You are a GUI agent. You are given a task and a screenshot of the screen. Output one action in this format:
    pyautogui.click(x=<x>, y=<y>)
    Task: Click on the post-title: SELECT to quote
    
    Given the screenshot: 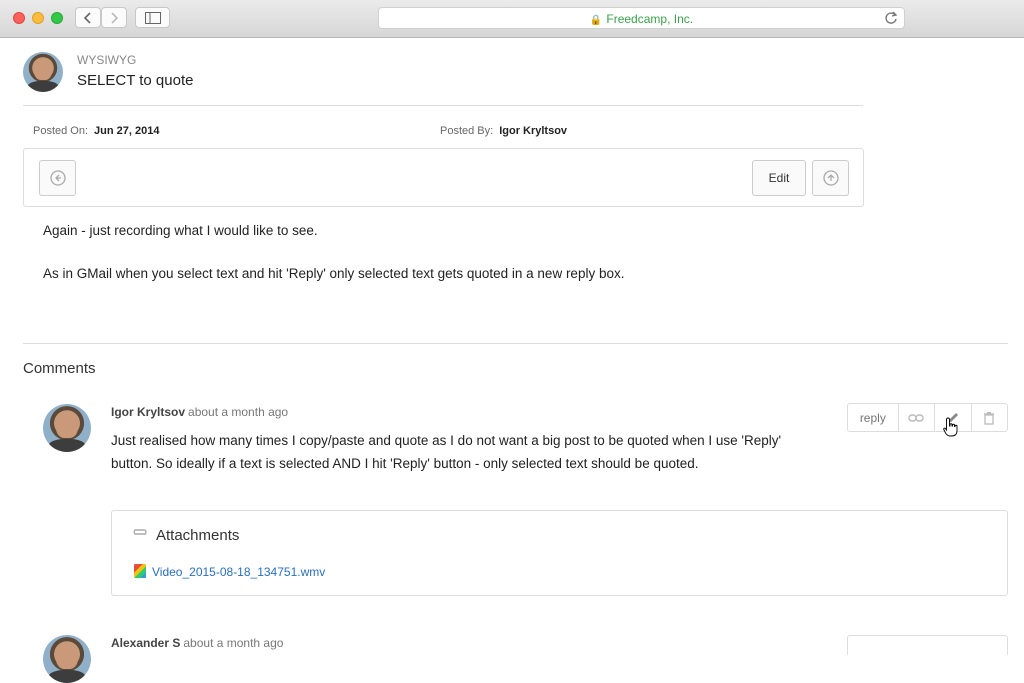 What is the action you would take?
    pyautogui.click(x=135, y=80)
    